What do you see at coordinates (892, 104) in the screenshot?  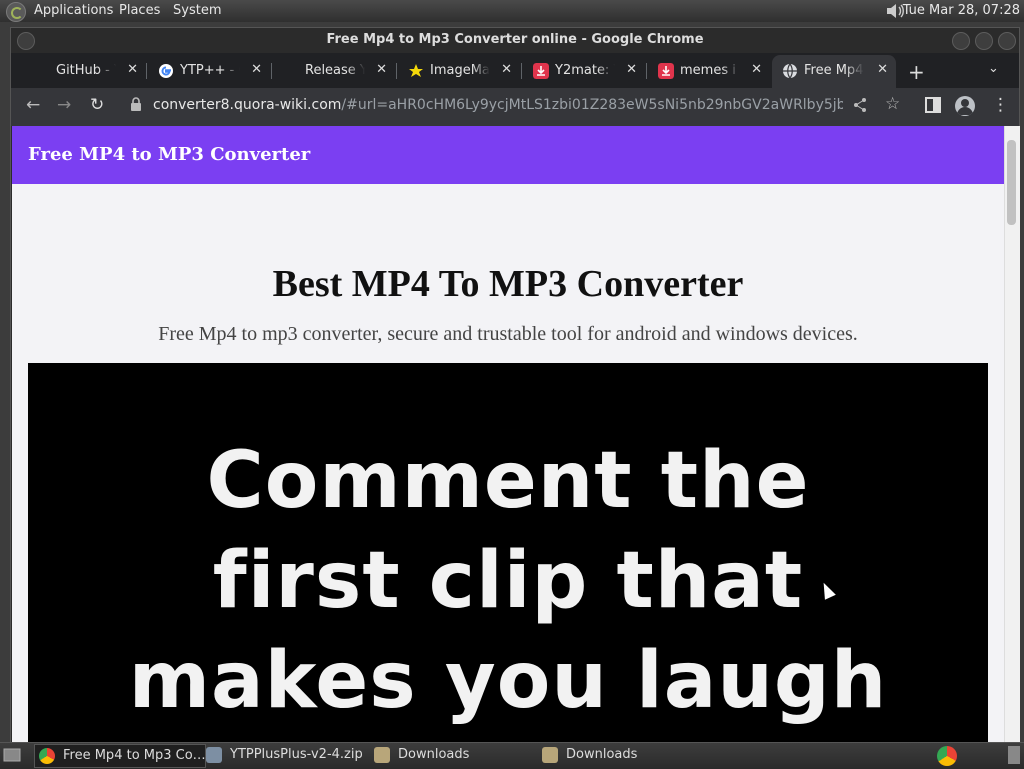 I see `bookmark-star-icon: ☆` at bounding box center [892, 104].